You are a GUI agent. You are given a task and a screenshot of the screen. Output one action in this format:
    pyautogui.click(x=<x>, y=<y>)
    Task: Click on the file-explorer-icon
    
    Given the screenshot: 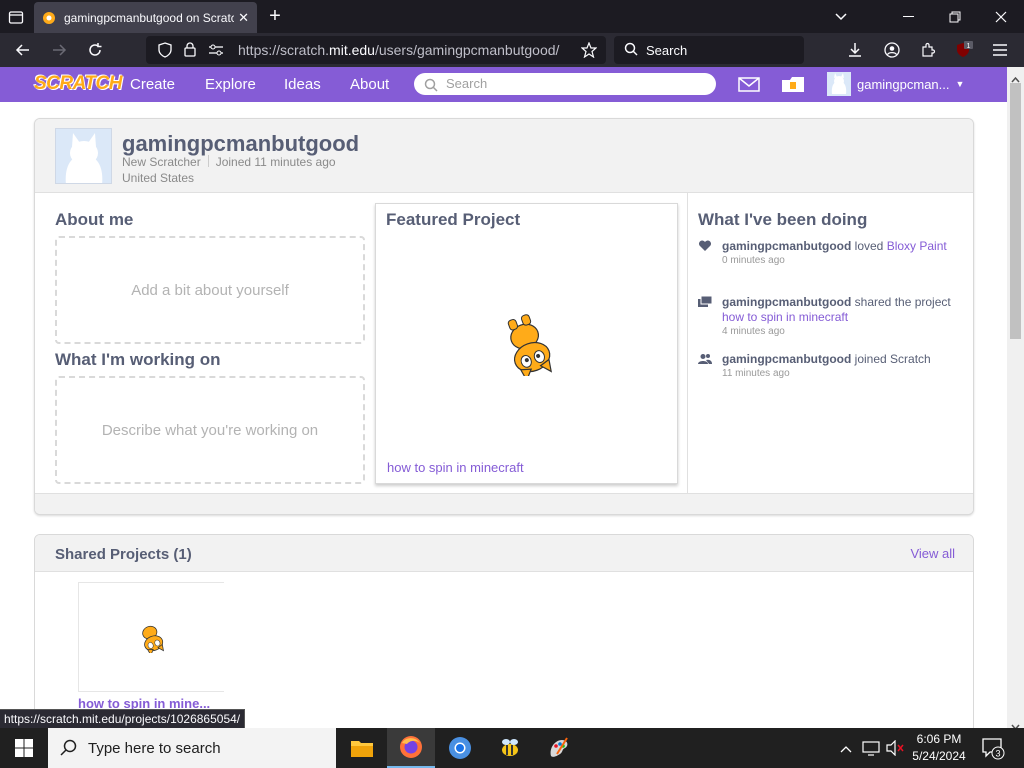 What is the action you would take?
    pyautogui.click(x=362, y=748)
    